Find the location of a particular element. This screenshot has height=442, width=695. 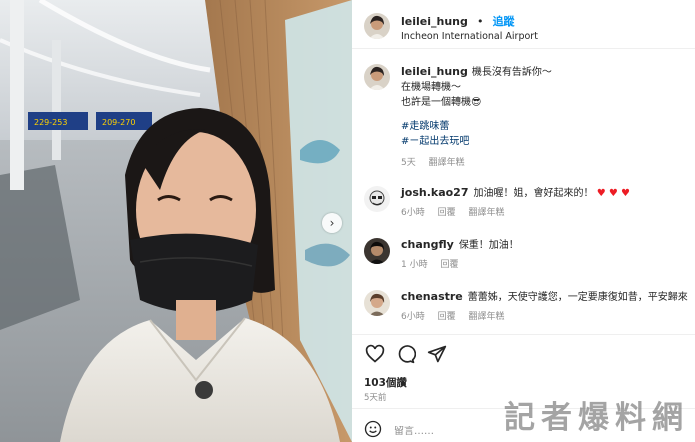

carousel-next-button: › is located at coordinates (332, 223).